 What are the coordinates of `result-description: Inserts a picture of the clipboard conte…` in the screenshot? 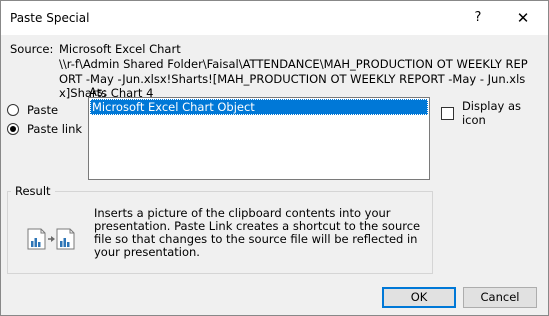 It's located at (257, 232).